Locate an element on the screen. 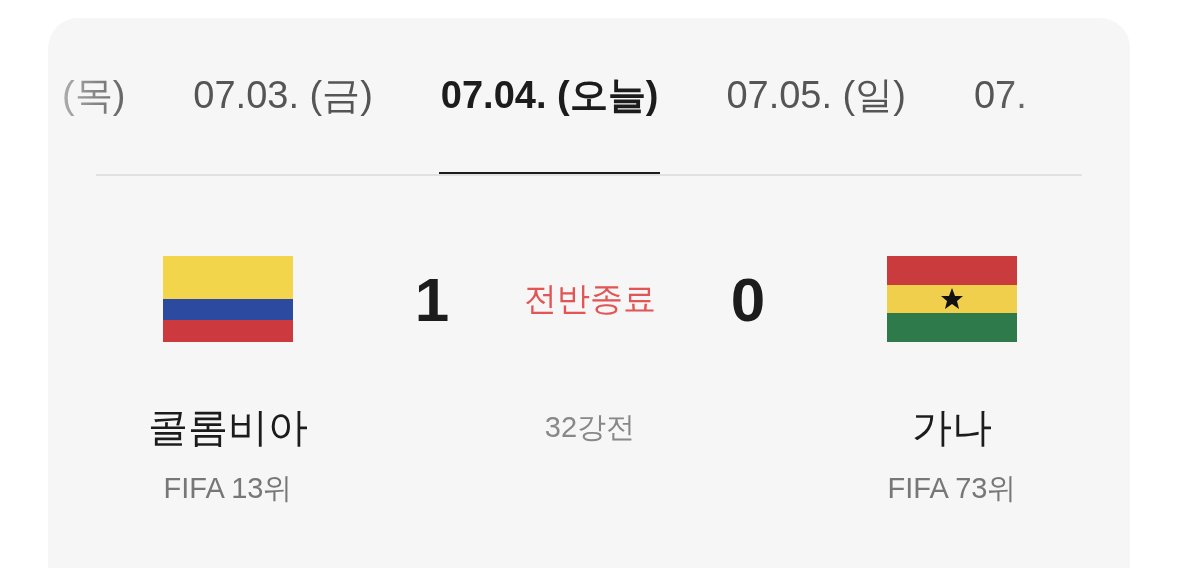 The image size is (1179, 568). team-name: 가나 is located at coordinates (952, 427).